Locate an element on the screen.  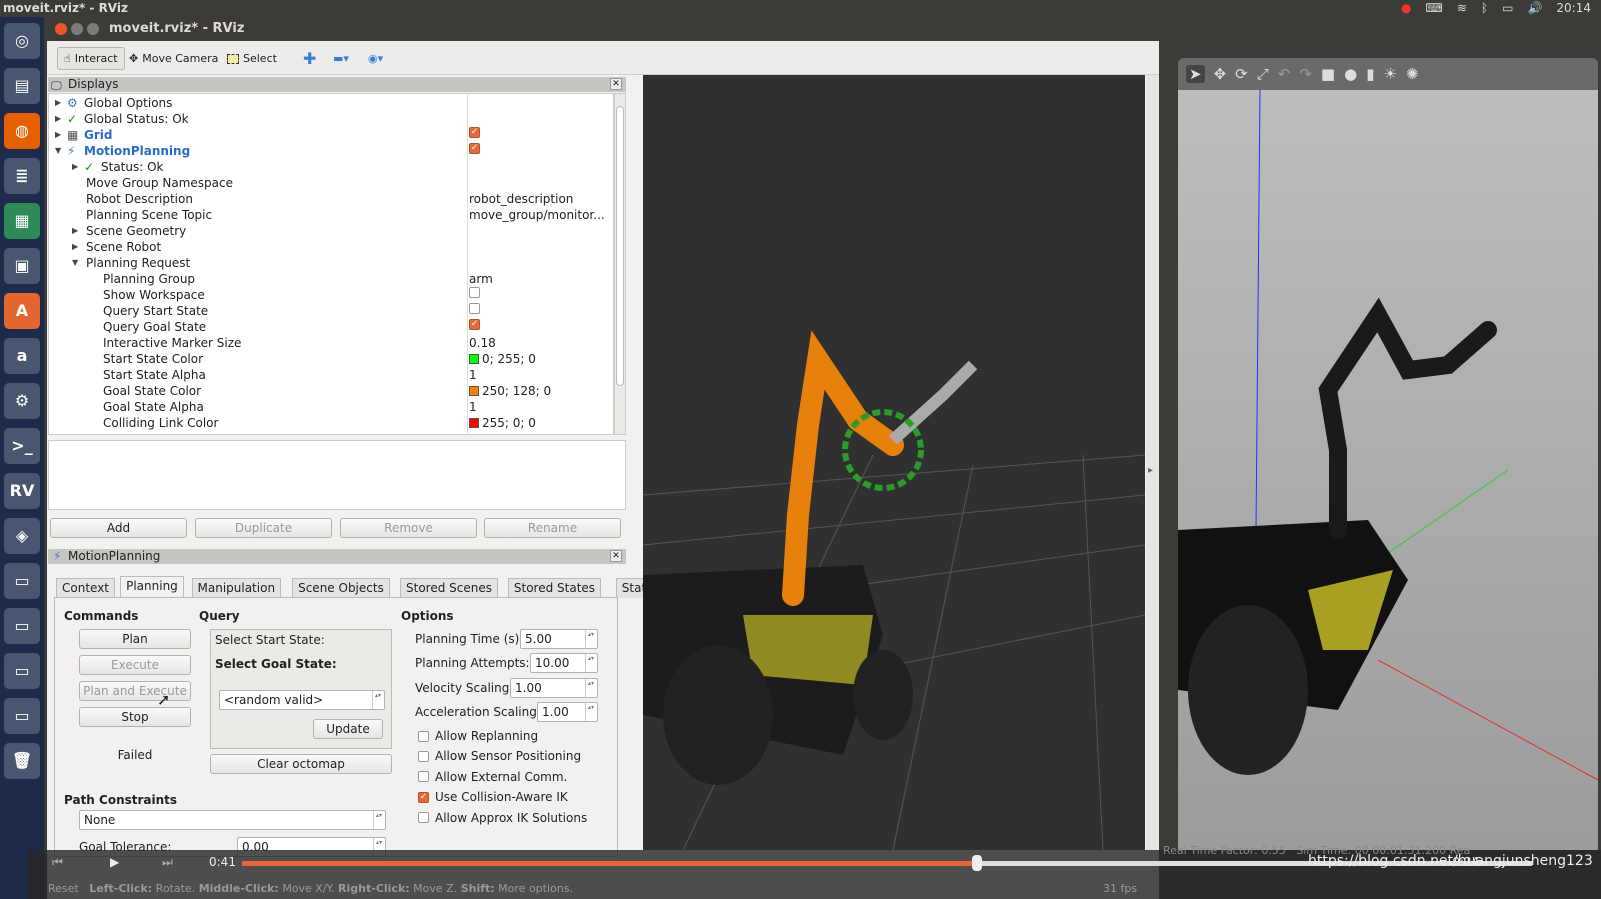
select-arrow-icon: ➤ is located at coordinates (1195, 74).